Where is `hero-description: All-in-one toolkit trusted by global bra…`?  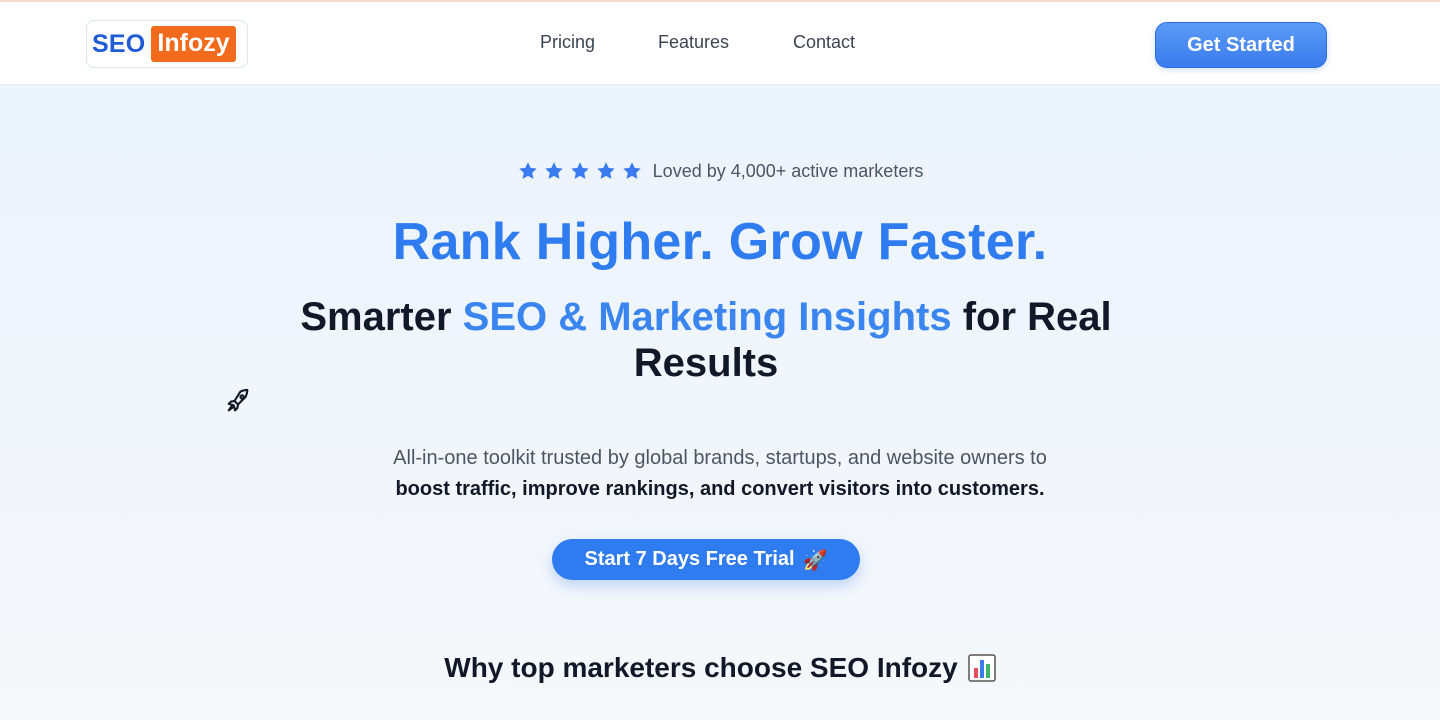 hero-description: All-in-one toolkit trusted by global bra… is located at coordinates (720, 474).